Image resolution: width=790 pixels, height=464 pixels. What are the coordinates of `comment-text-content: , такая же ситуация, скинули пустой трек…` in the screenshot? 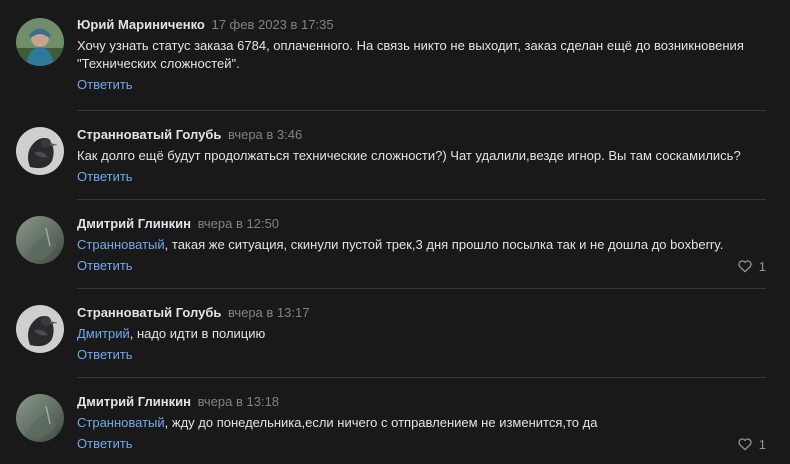 It's located at (444, 244).